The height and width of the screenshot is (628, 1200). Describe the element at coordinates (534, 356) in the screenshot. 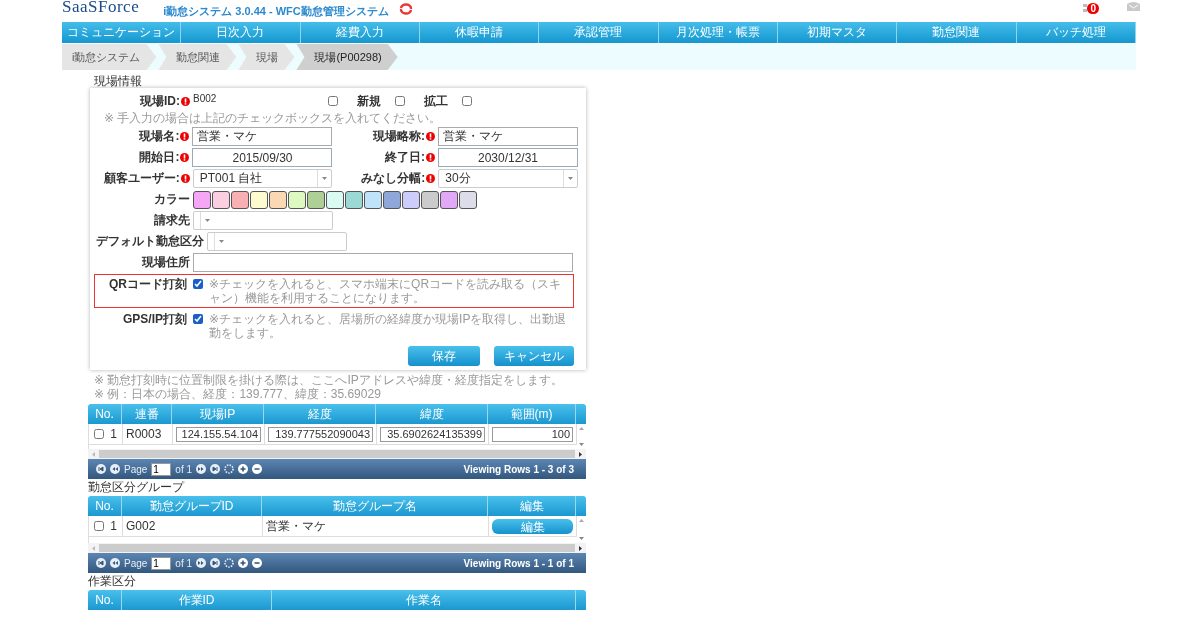

I see `cancel-button: キャンセル` at that location.